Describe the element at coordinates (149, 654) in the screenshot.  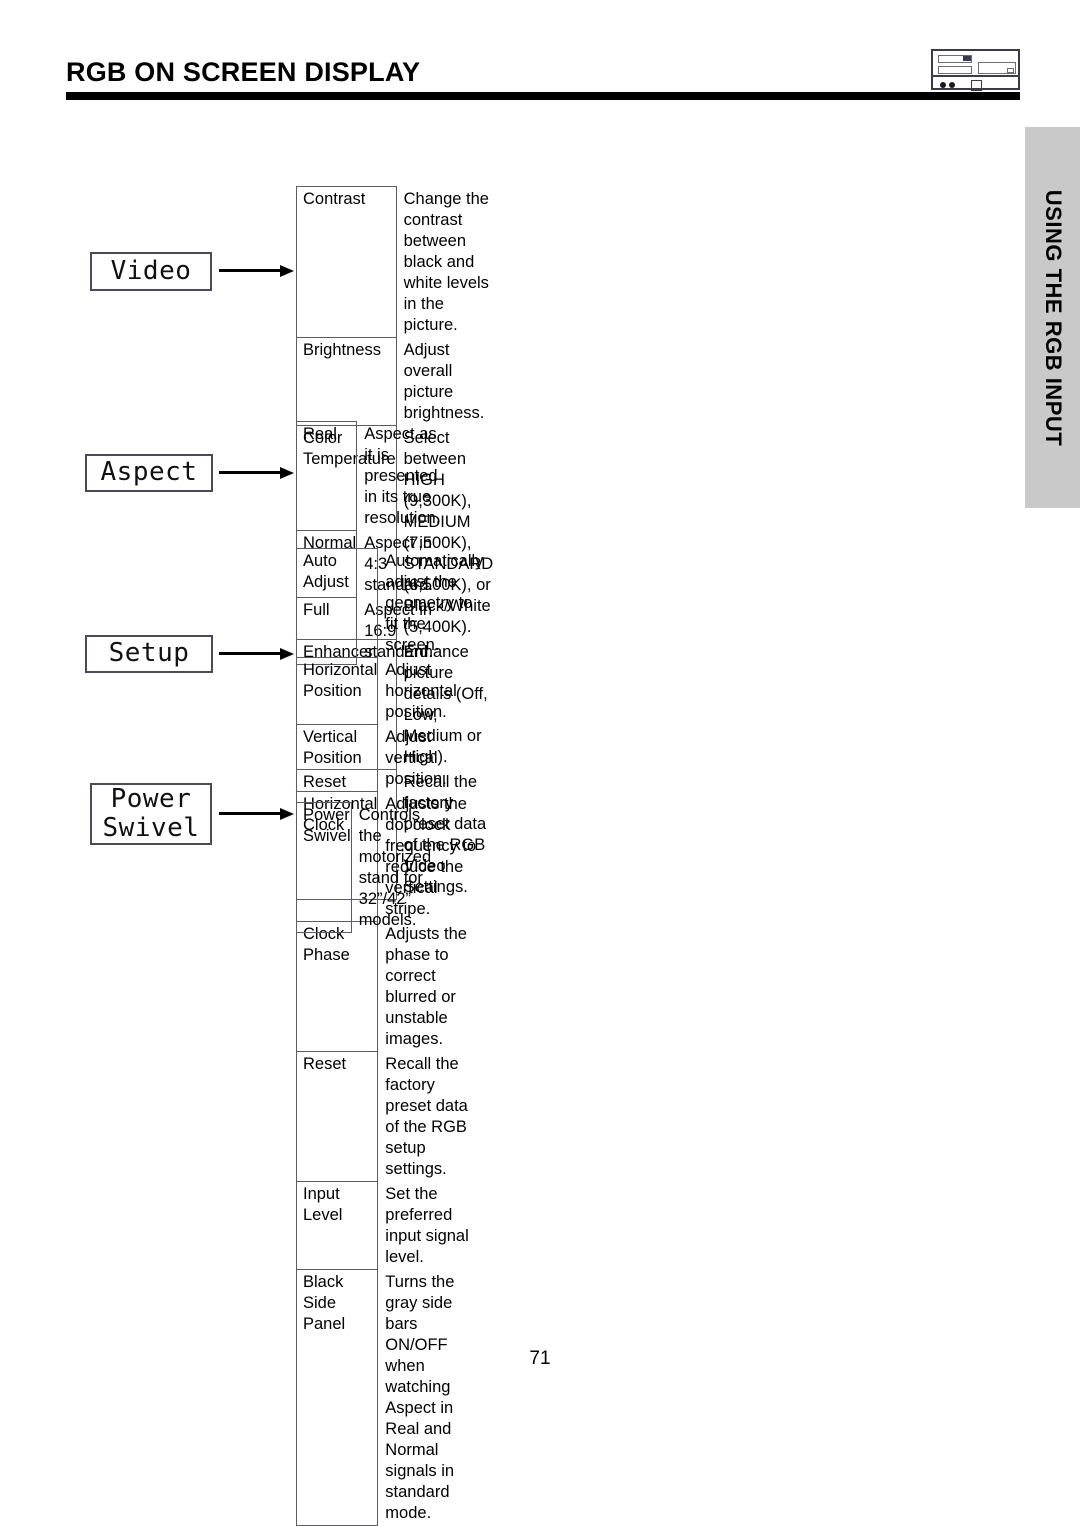
I see `menu-button-setup: Setup` at that location.